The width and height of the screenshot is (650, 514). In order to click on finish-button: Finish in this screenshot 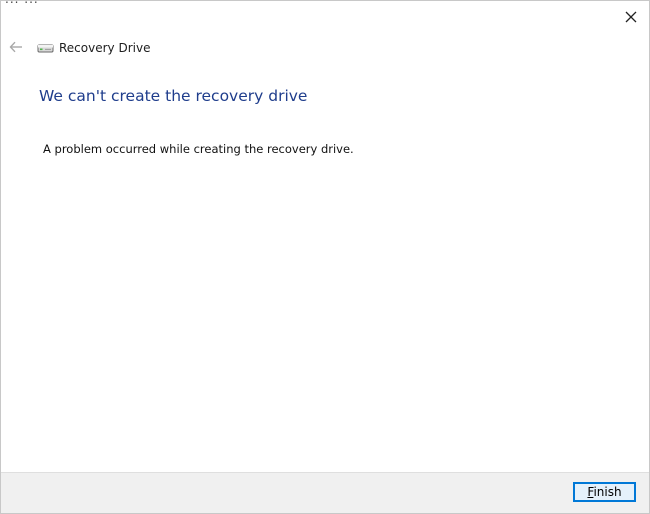, I will do `click(604, 492)`.